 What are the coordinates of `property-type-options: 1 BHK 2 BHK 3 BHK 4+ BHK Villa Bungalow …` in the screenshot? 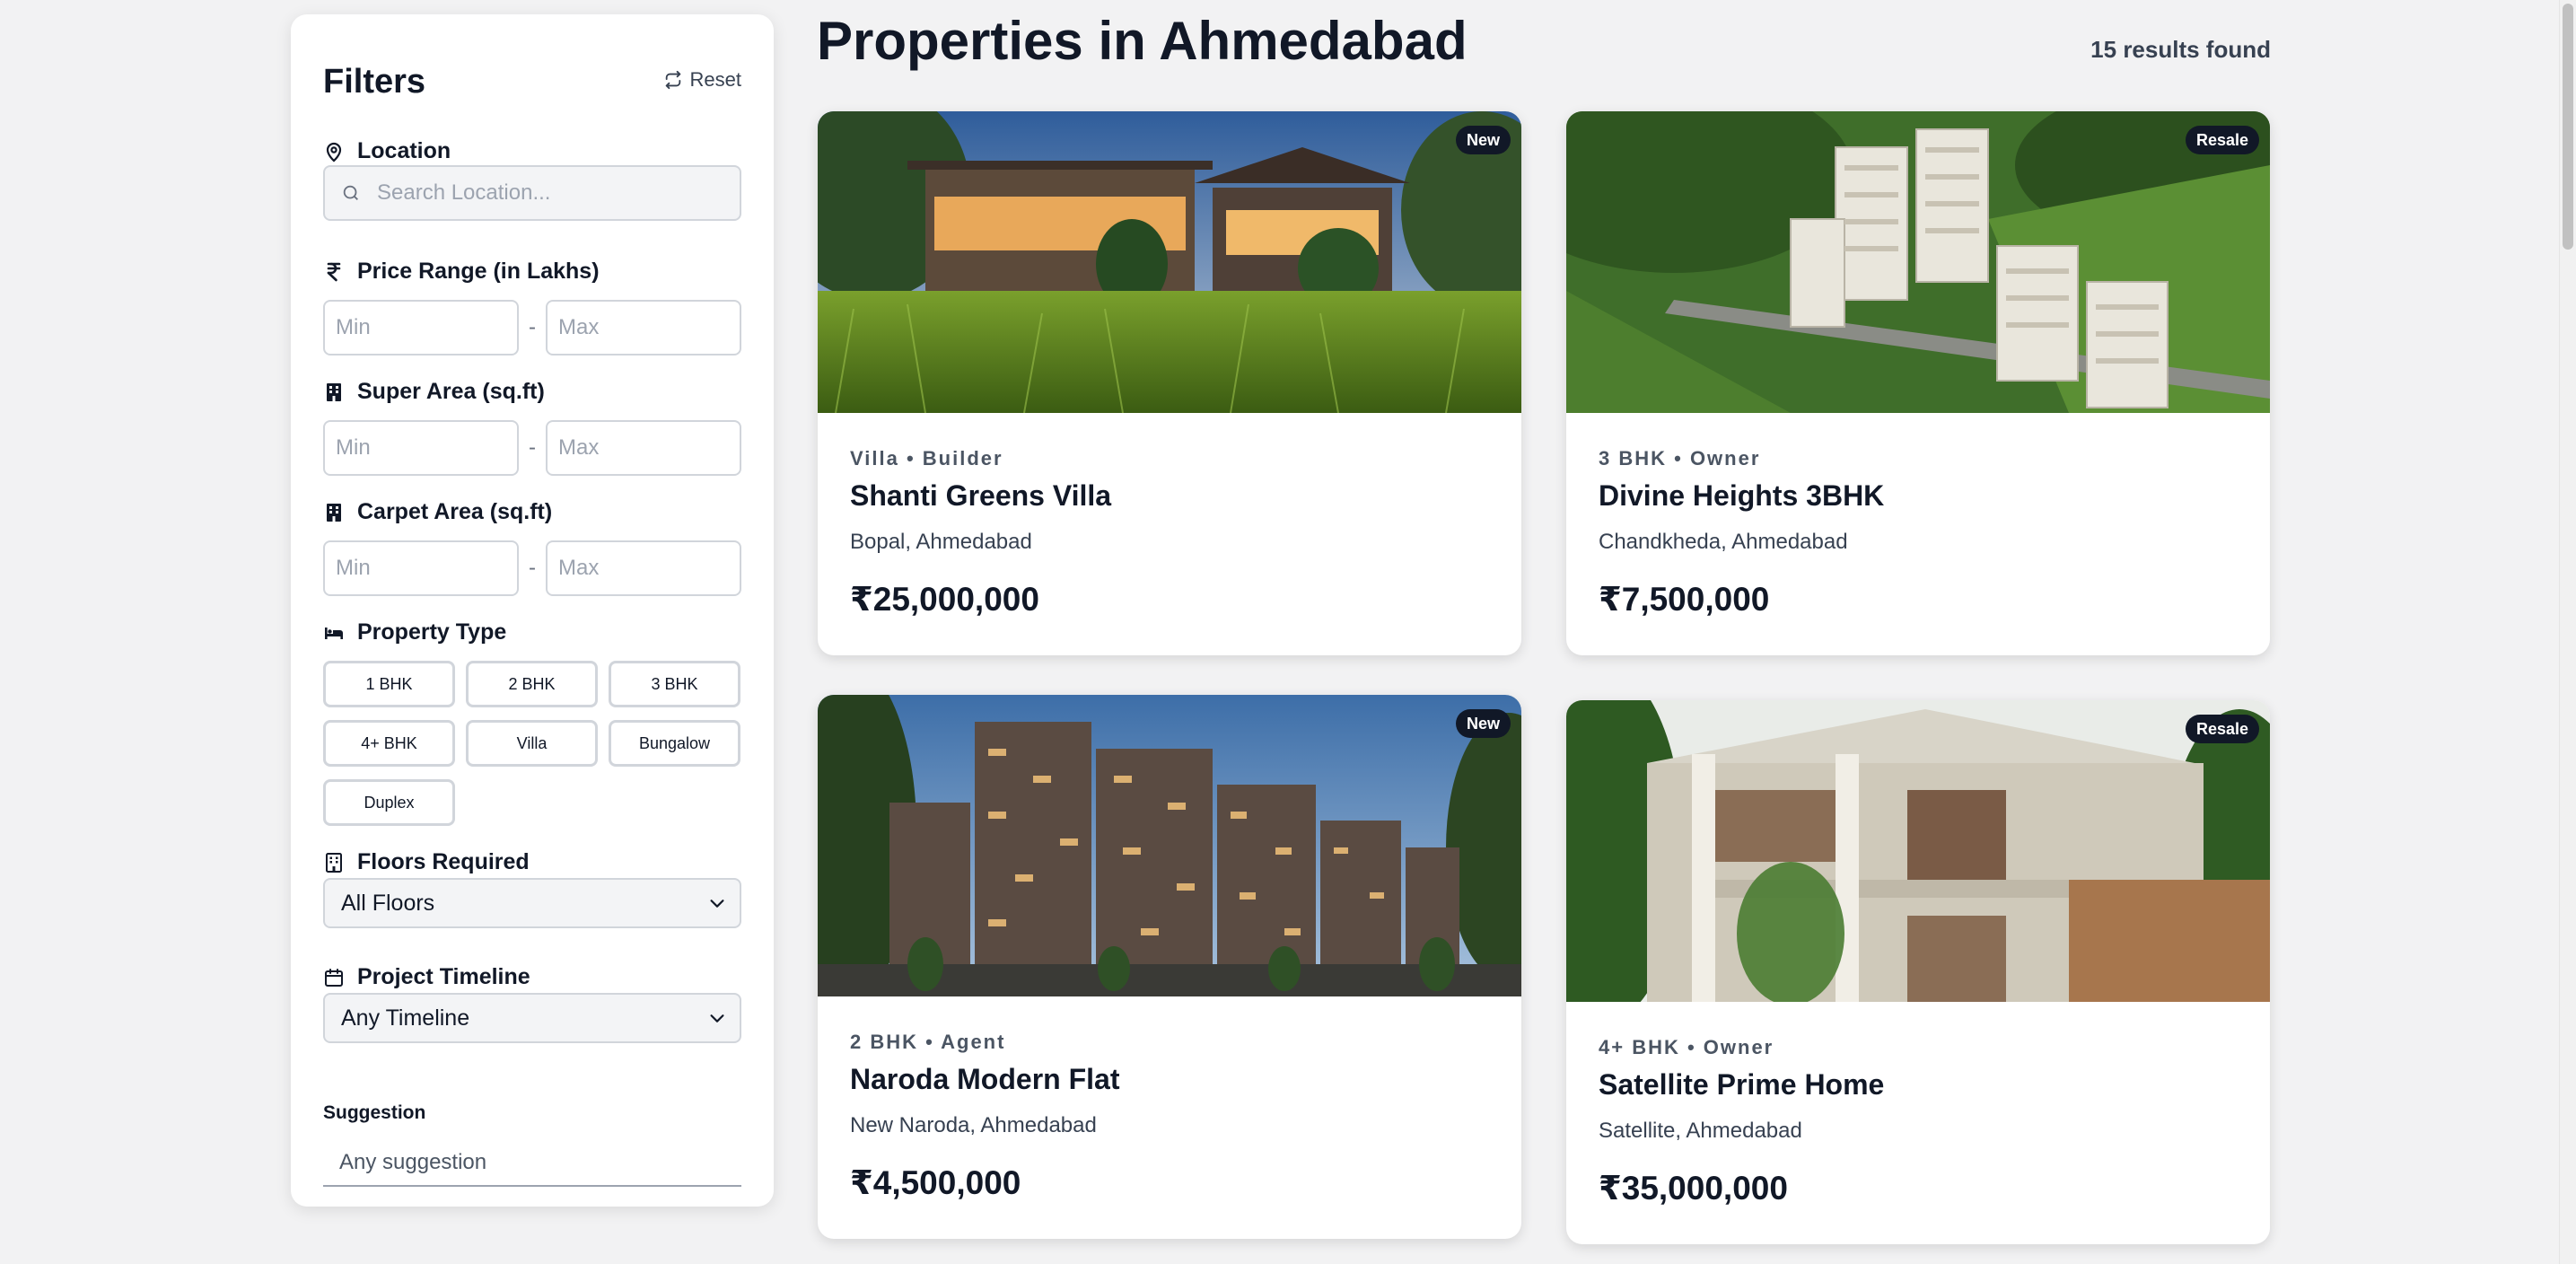 It's located at (534, 743).